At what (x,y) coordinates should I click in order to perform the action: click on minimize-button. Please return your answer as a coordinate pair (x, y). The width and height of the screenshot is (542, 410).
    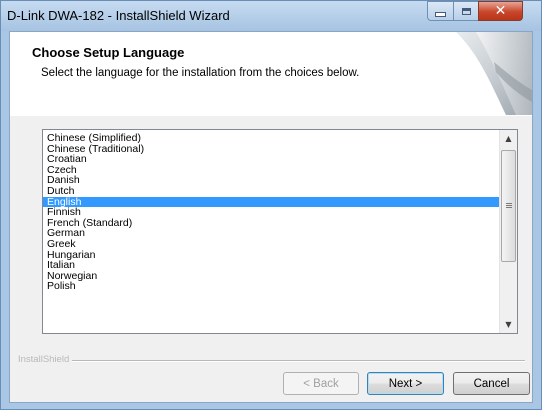
    Looking at the image, I should click on (440, 11).